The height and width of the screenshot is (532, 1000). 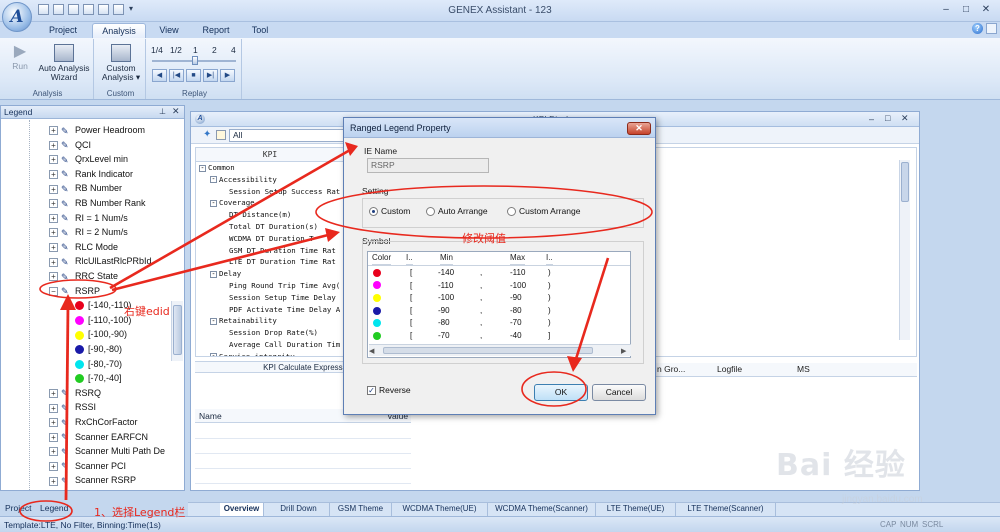 What do you see at coordinates (121, 63) in the screenshot?
I see `custom-analysis-button: Custom Analysis ▾` at bounding box center [121, 63].